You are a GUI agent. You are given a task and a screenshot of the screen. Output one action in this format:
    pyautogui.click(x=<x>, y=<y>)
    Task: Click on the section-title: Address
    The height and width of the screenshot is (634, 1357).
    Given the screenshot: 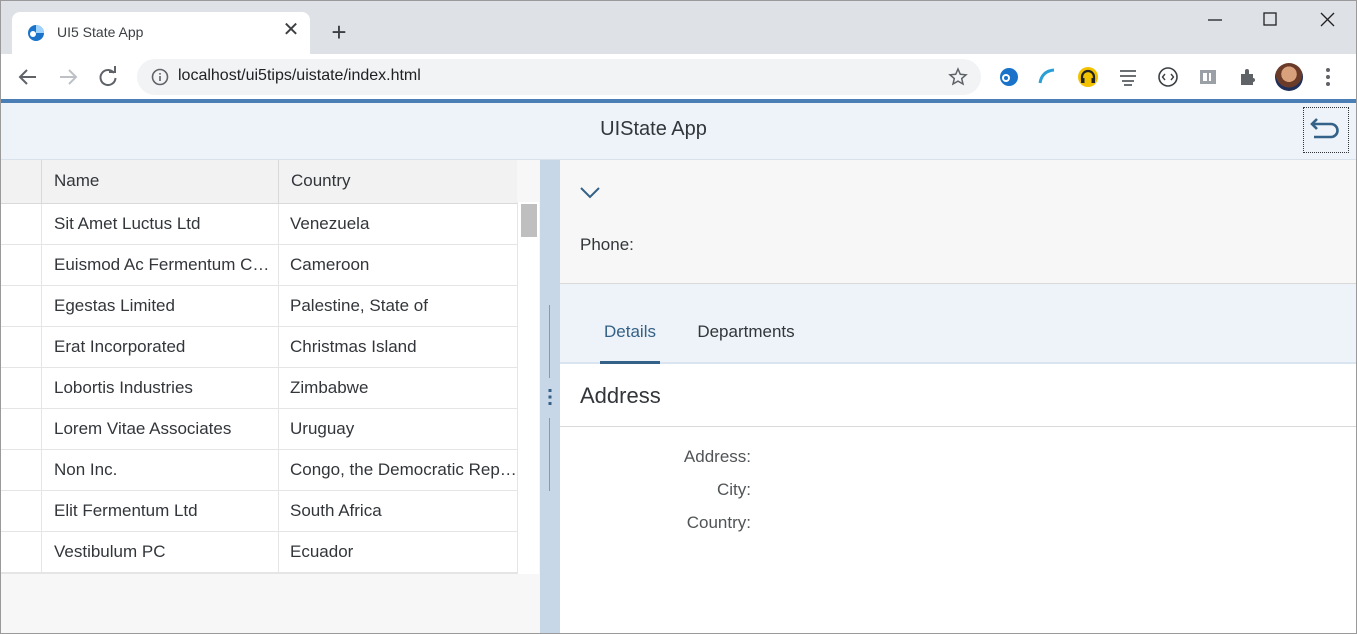 What is the action you would take?
    pyautogui.click(x=620, y=395)
    